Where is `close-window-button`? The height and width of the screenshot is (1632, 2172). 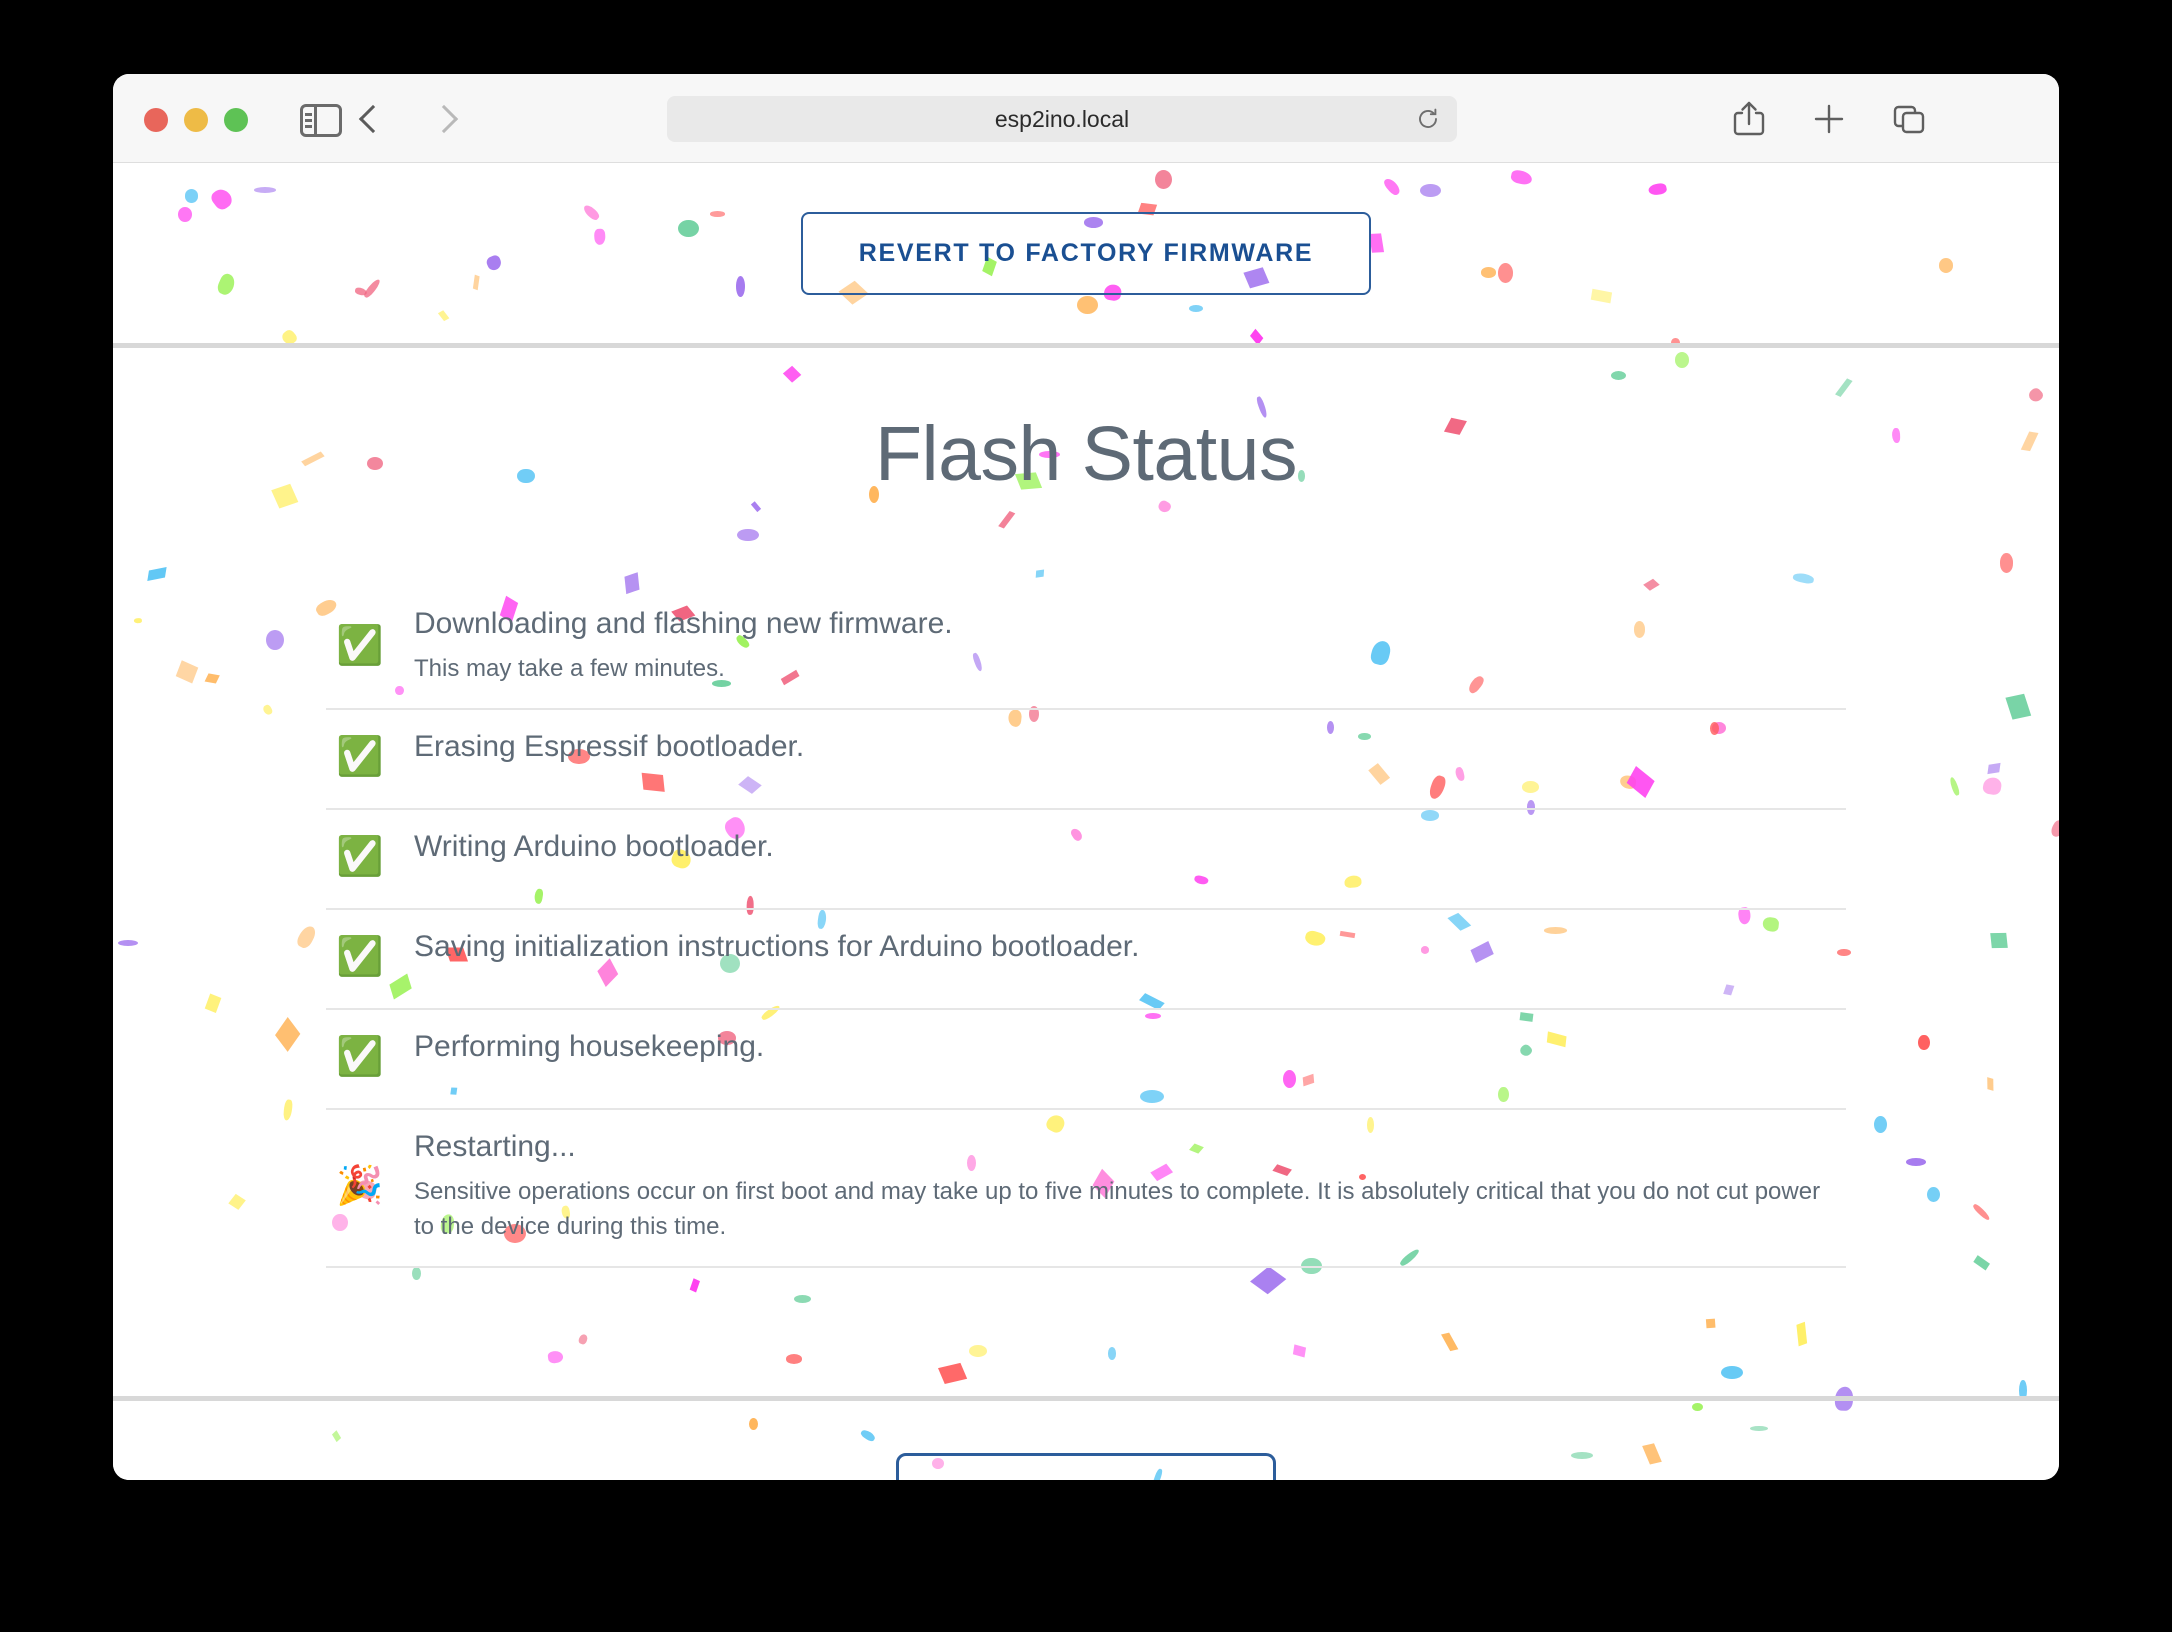
close-window-button is located at coordinates (156, 120).